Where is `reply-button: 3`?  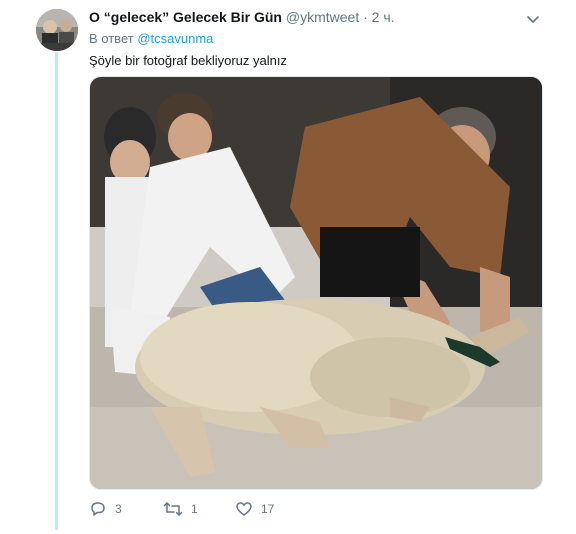
reply-button: 3 is located at coordinates (105, 509).